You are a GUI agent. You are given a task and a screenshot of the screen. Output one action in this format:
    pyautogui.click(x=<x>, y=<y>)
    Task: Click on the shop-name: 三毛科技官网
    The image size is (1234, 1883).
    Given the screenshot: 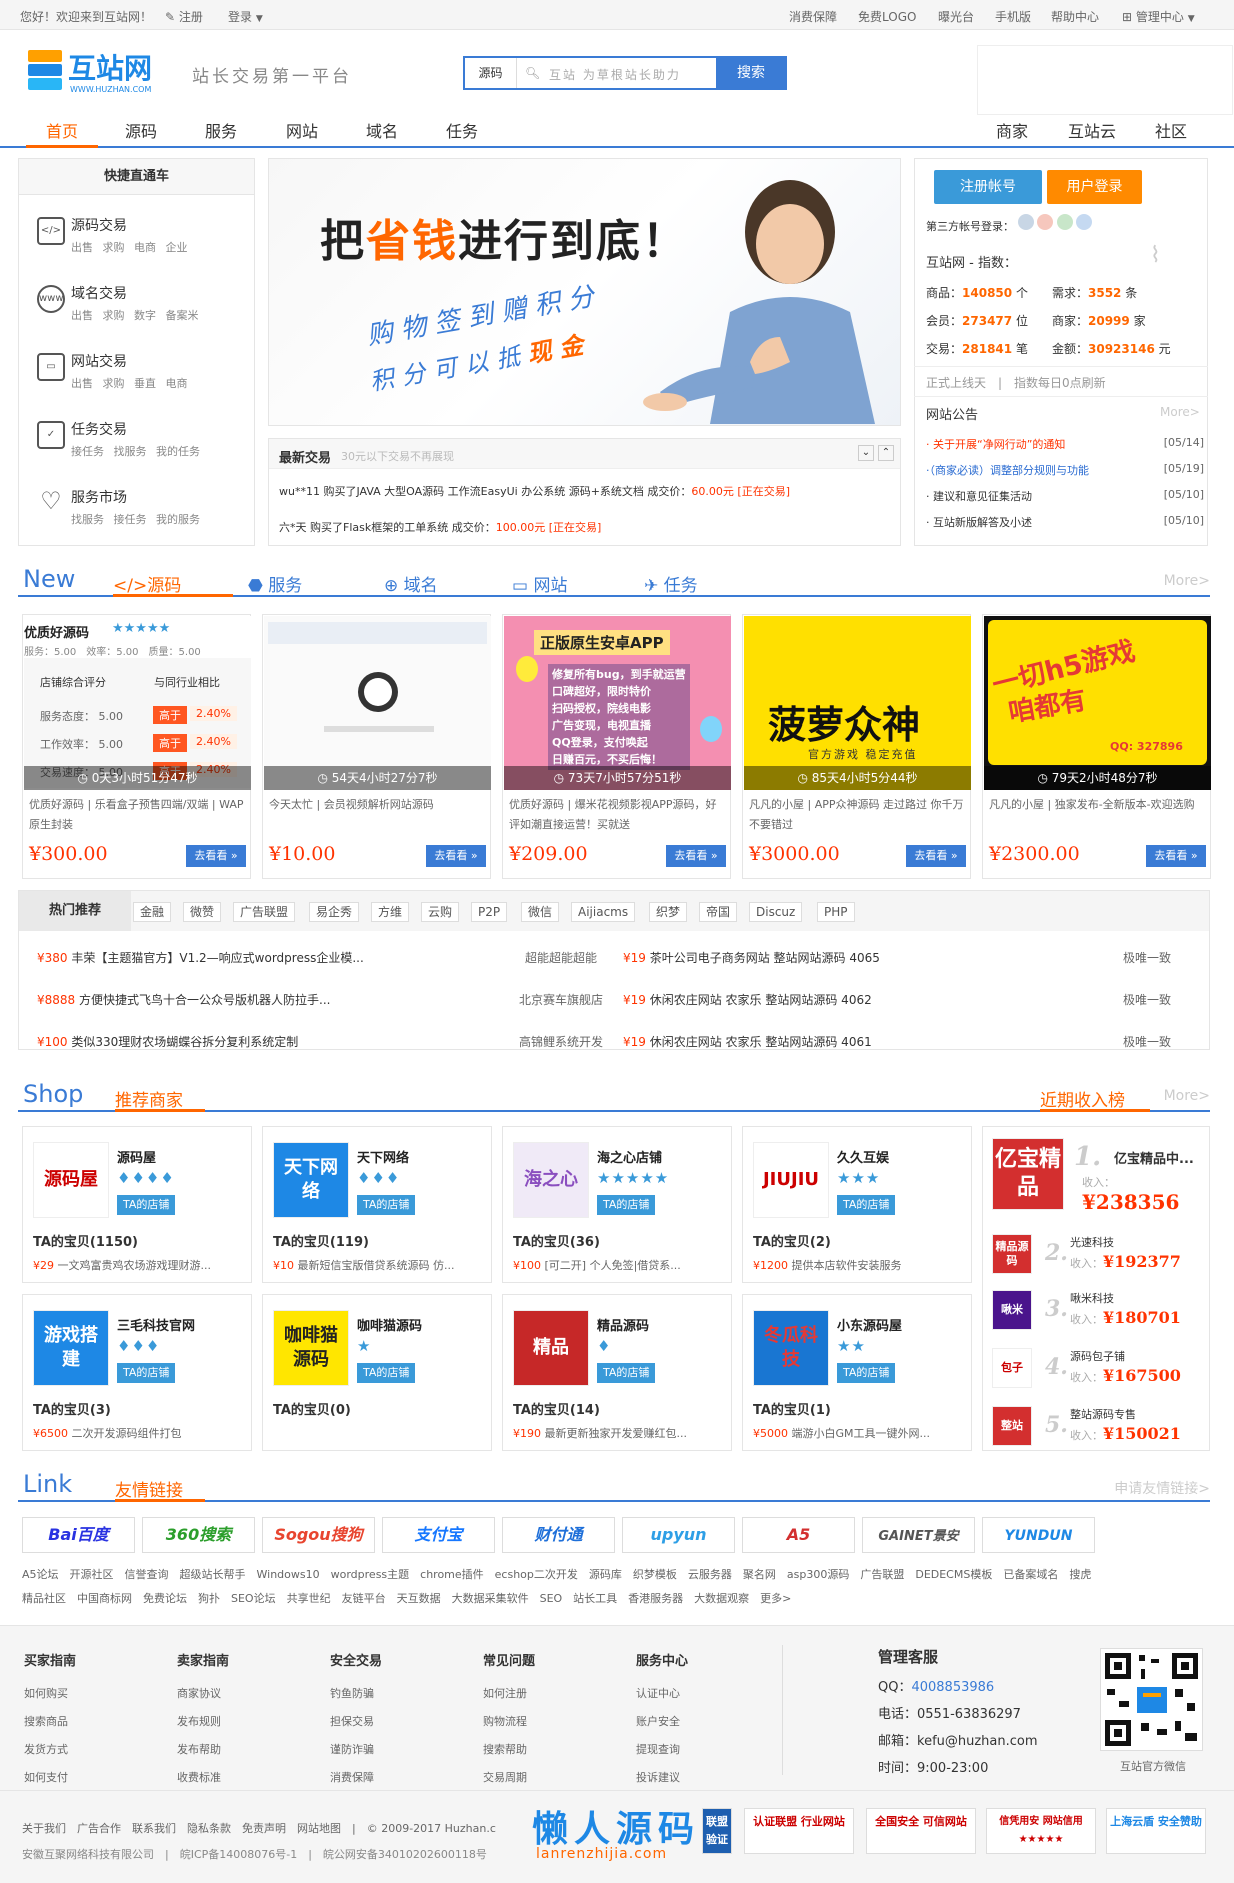 What is the action you would take?
    pyautogui.click(x=156, y=1324)
    